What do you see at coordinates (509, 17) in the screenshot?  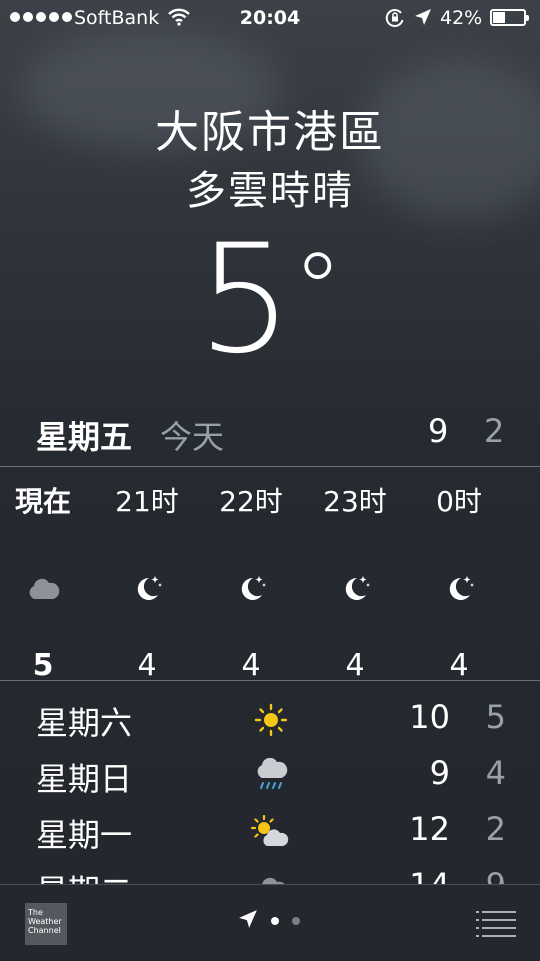 I see `battery-icon` at bounding box center [509, 17].